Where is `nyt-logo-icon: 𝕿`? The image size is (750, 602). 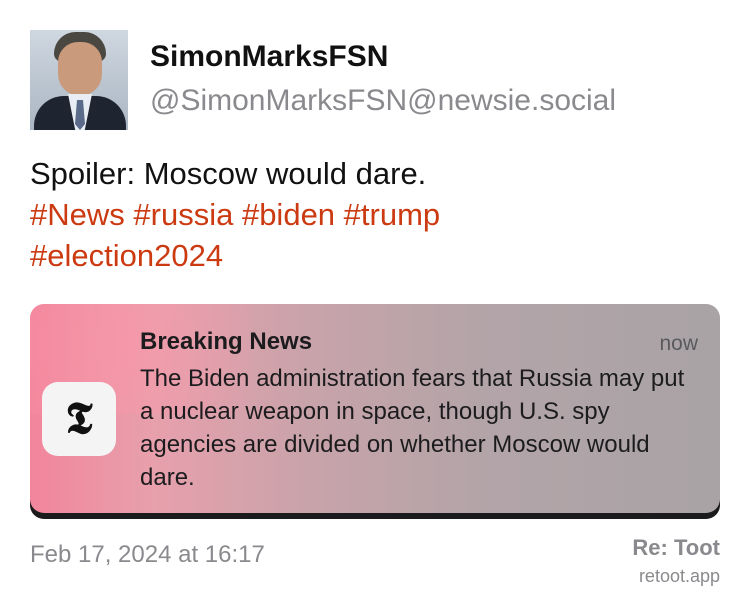
nyt-logo-icon: 𝕿 is located at coordinates (79, 419).